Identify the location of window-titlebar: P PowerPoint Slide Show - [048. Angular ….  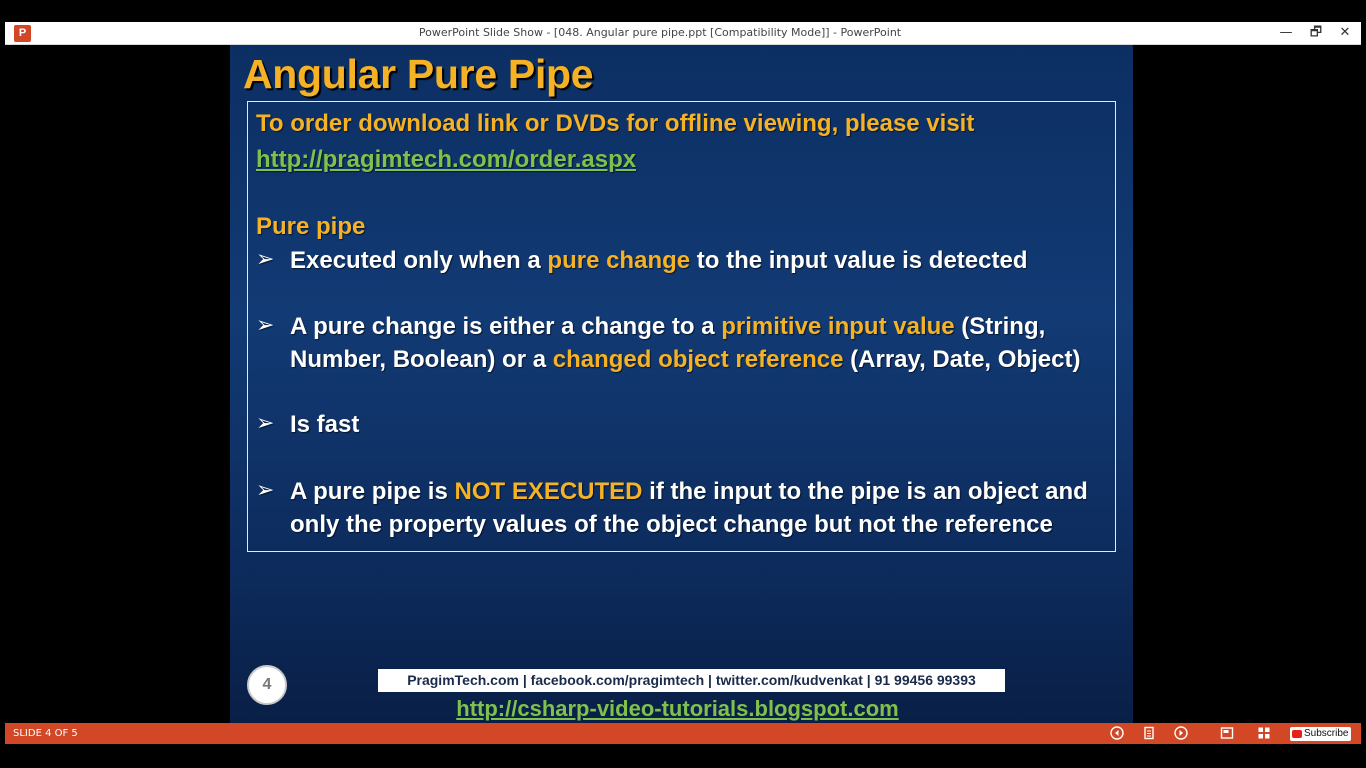
(683, 33).